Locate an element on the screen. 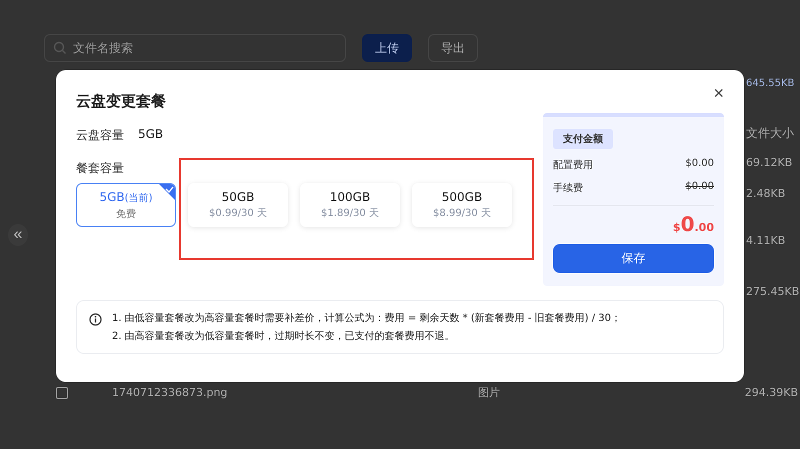 This screenshot has width=800, height=449. table-cell-text: 69.12KB is located at coordinates (770, 162).